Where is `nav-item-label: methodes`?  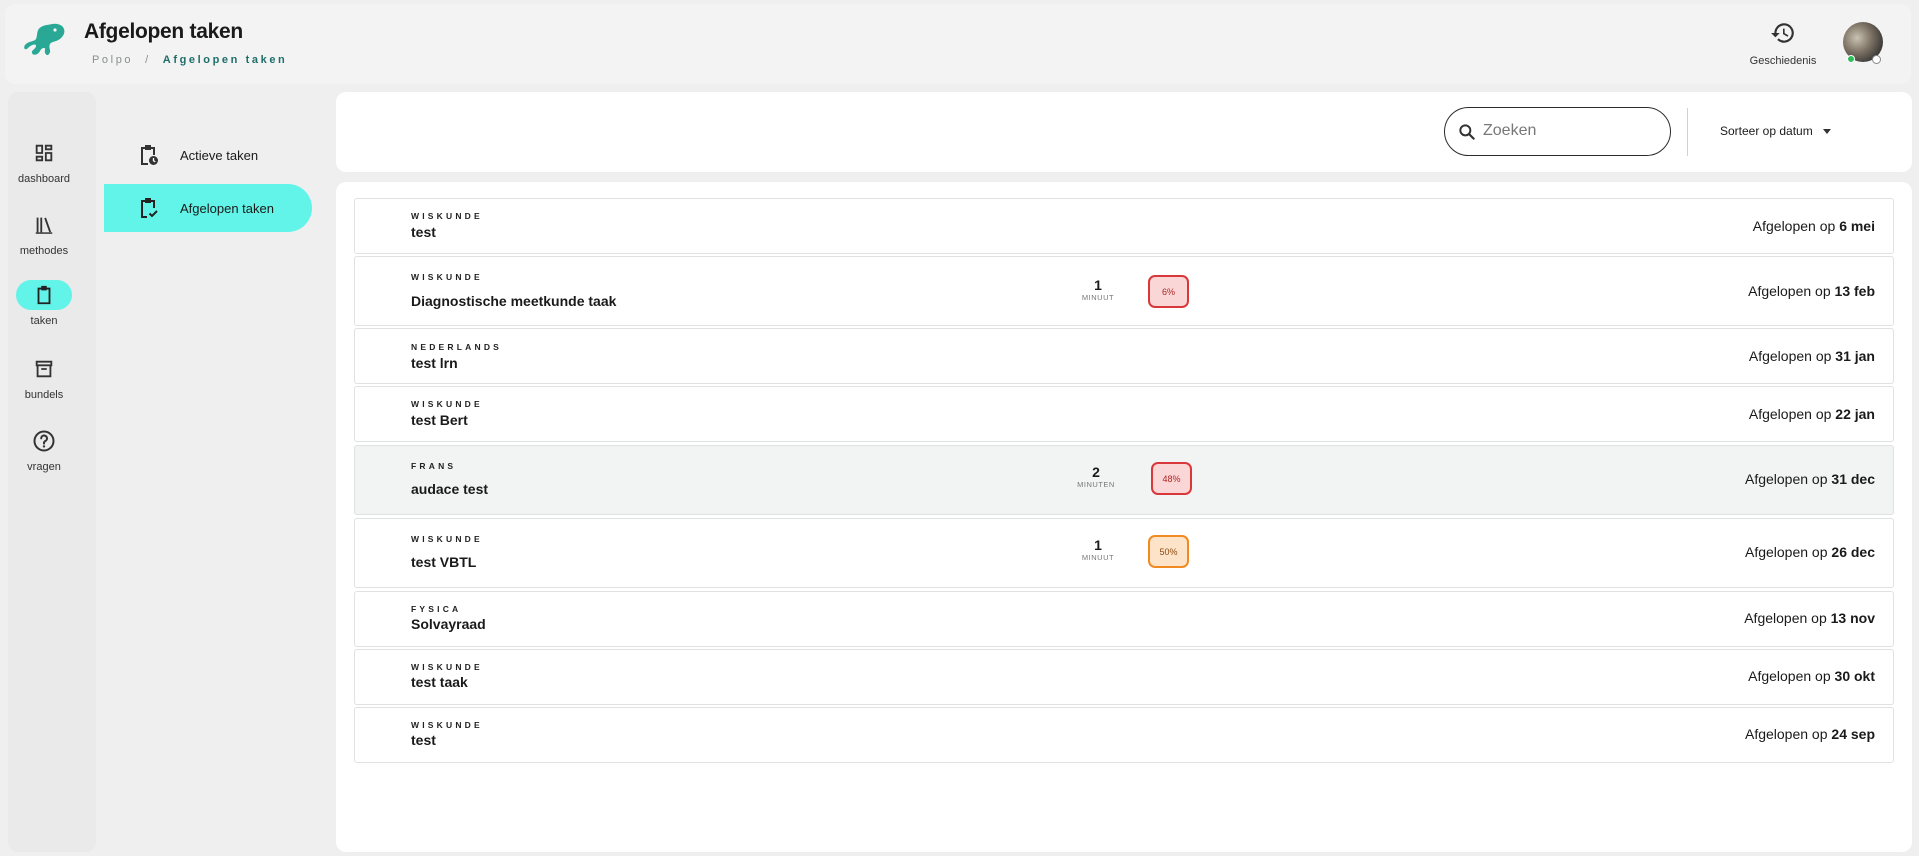 nav-item-label: methodes is located at coordinates (44, 251).